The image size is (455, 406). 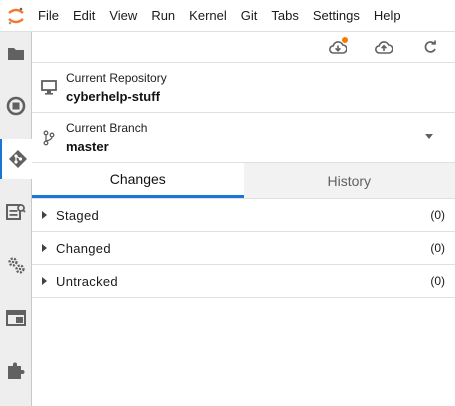 I want to click on property-inspector-icon, so click(x=16, y=212).